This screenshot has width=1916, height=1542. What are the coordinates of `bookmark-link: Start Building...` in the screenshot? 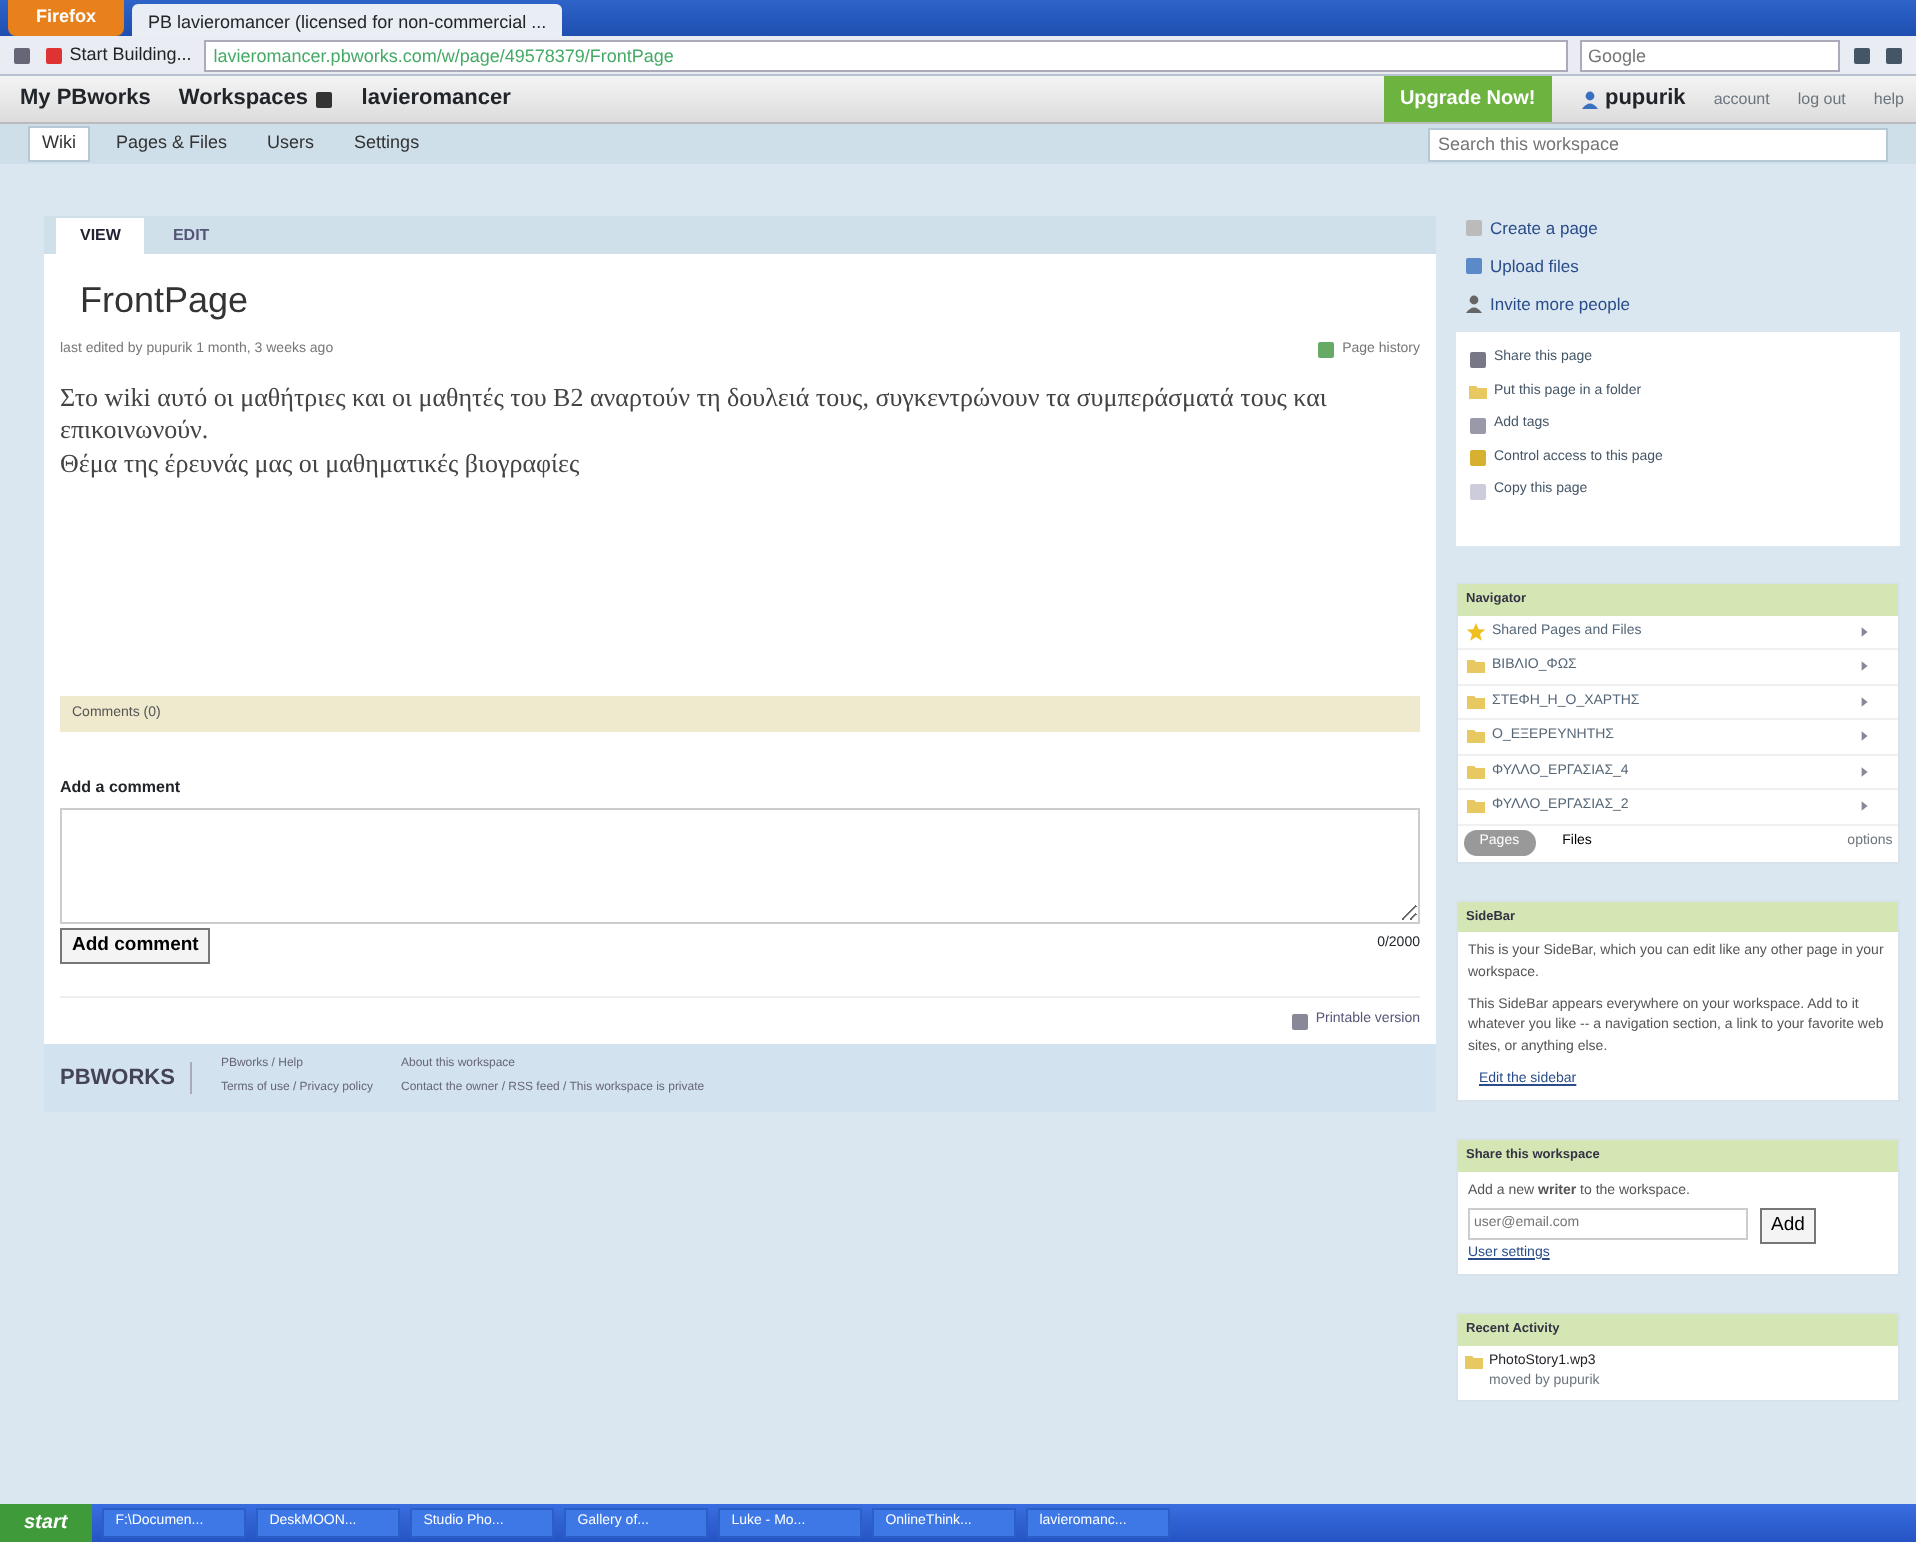 It's located at (130, 55).